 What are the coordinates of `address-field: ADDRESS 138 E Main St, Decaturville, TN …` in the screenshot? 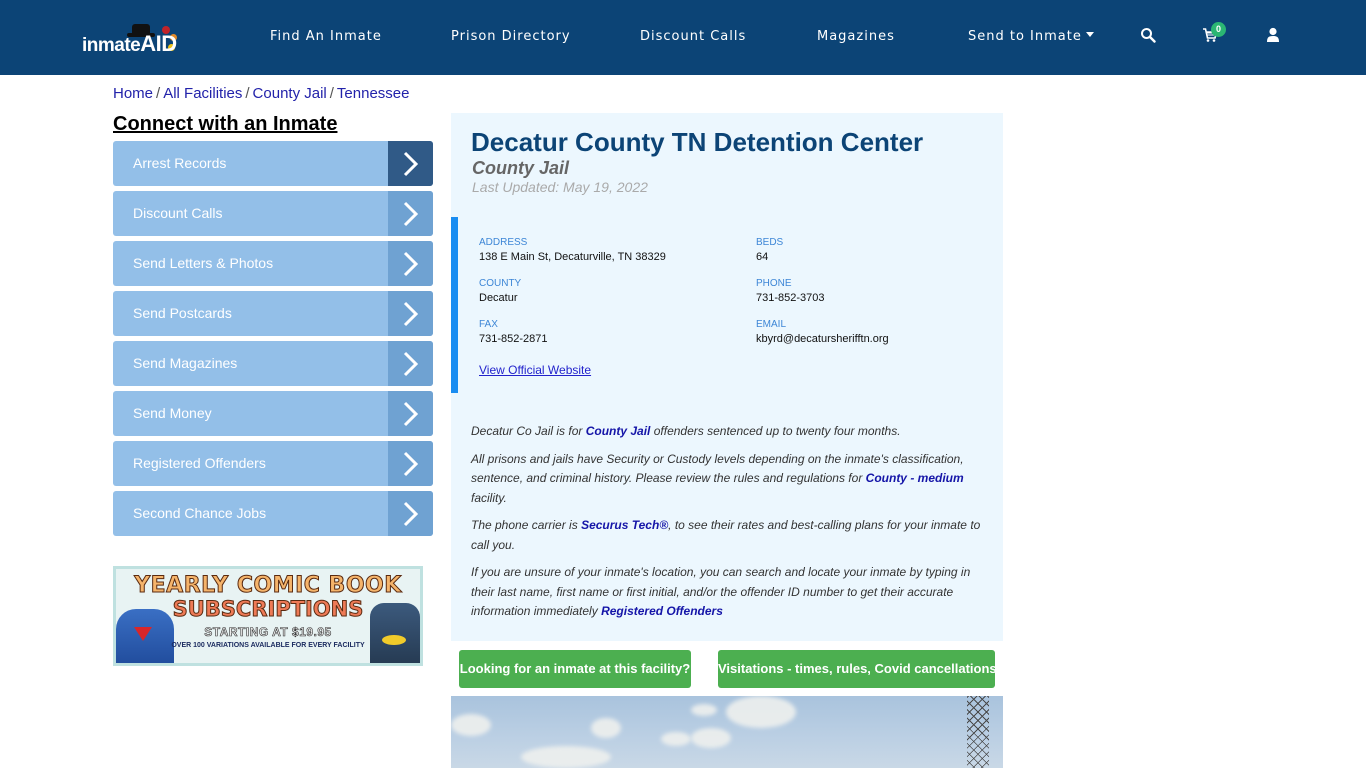 It's located at (572, 250).